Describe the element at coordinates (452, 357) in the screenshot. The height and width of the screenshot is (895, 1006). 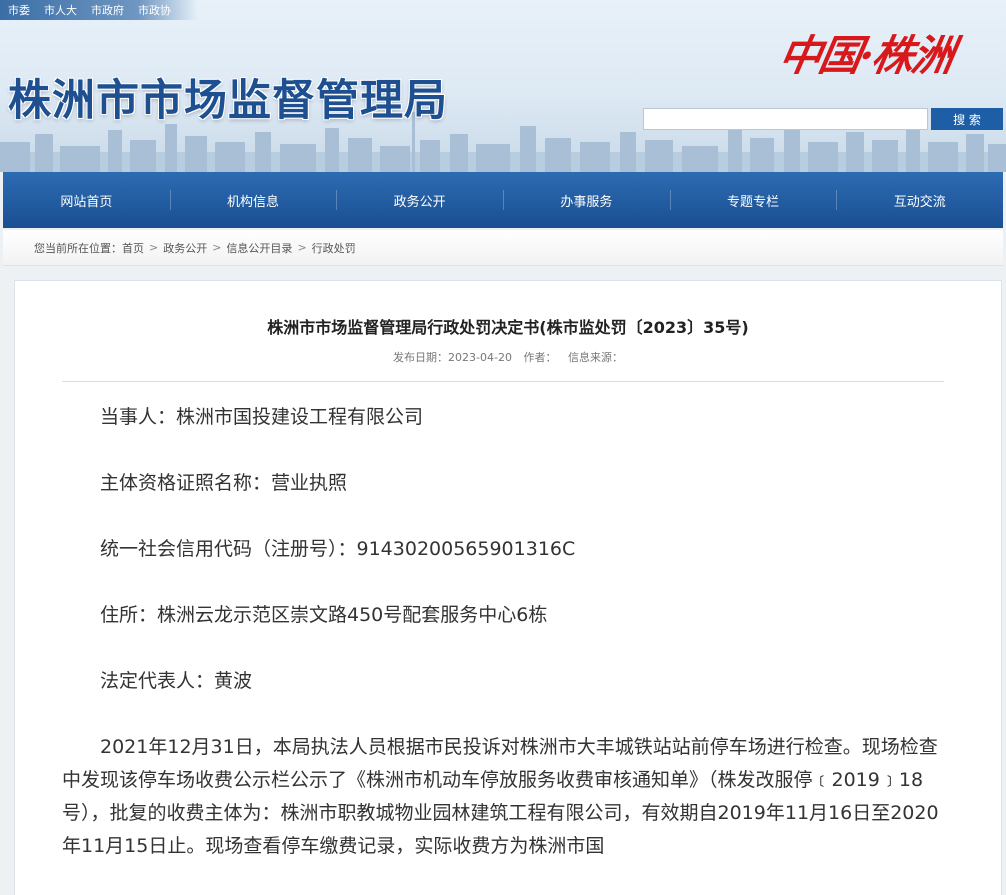
I see `publish-date: 发布日期：2023-04-20` at that location.